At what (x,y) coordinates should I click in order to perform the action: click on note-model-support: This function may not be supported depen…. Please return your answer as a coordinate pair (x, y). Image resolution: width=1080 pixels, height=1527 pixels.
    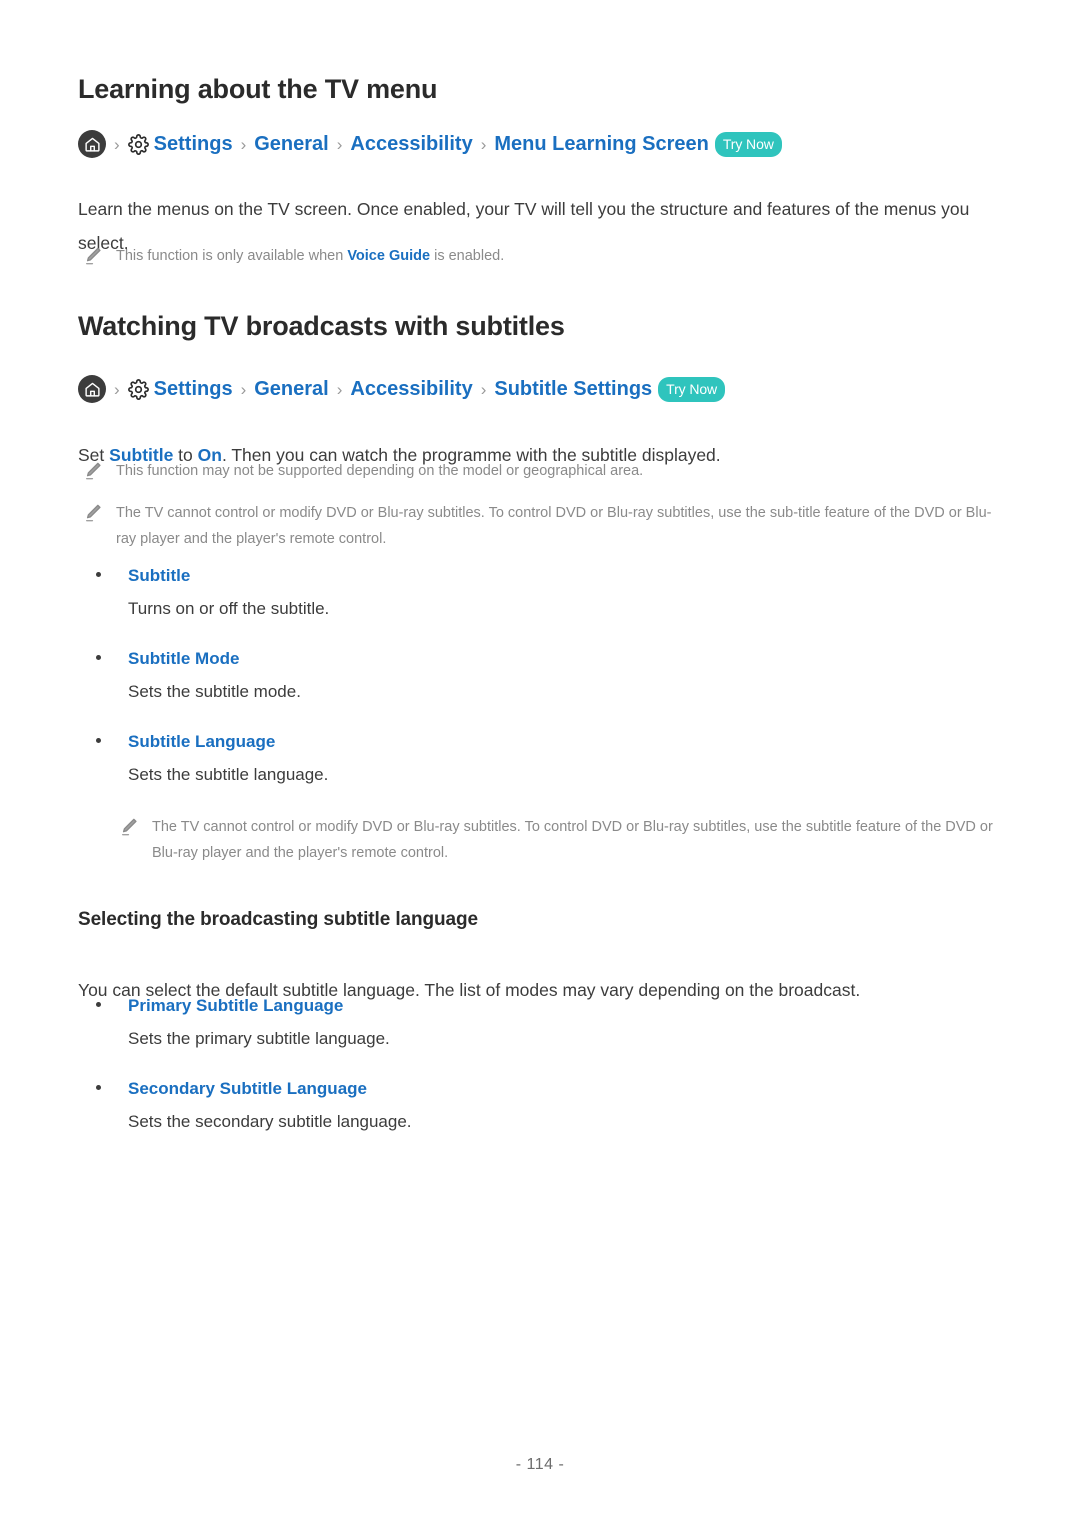
    Looking at the image, I should click on (534, 471).